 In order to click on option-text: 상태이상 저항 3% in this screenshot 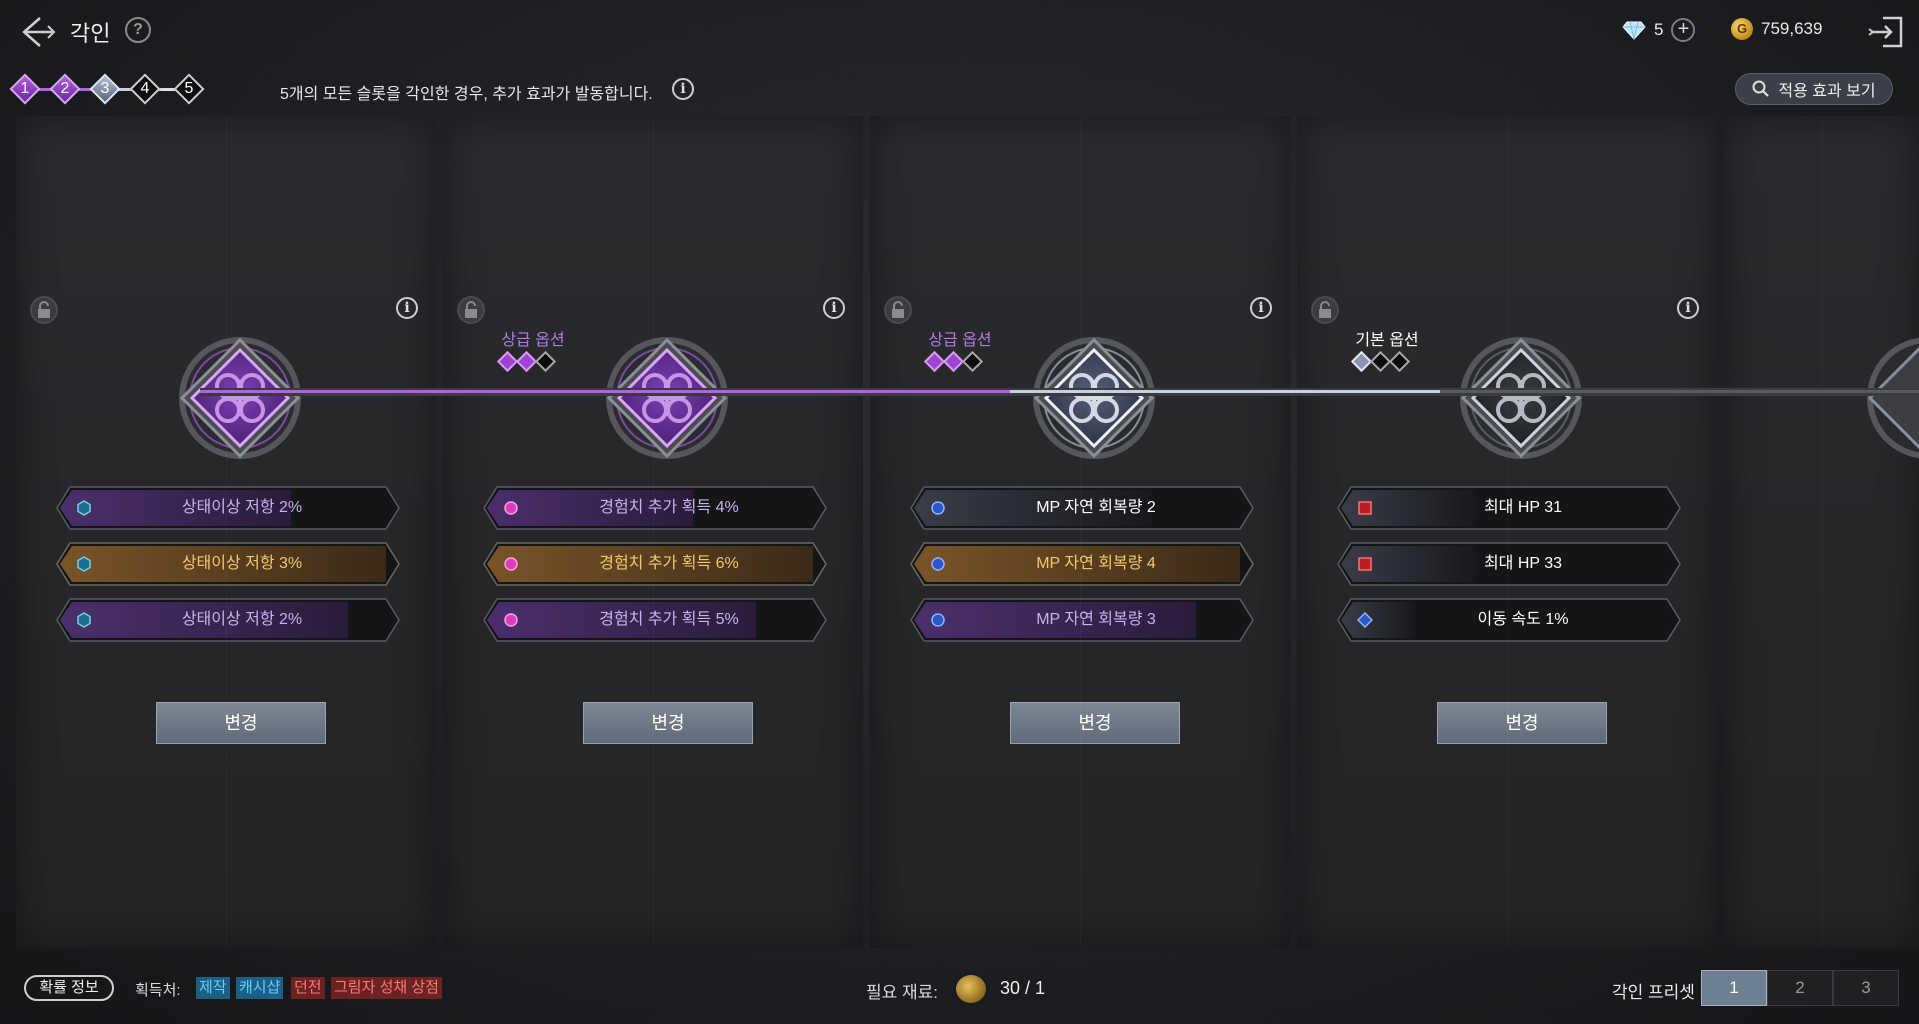, I will do `click(242, 563)`.